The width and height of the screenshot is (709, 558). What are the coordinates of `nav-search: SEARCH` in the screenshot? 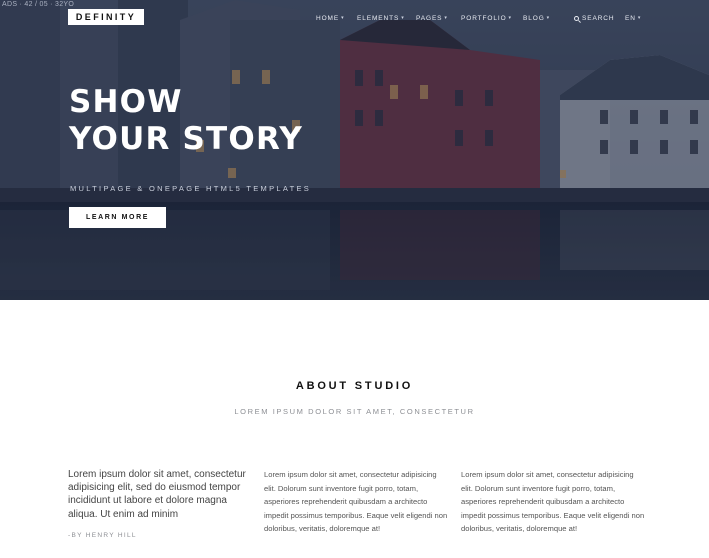 It's located at (594, 18).